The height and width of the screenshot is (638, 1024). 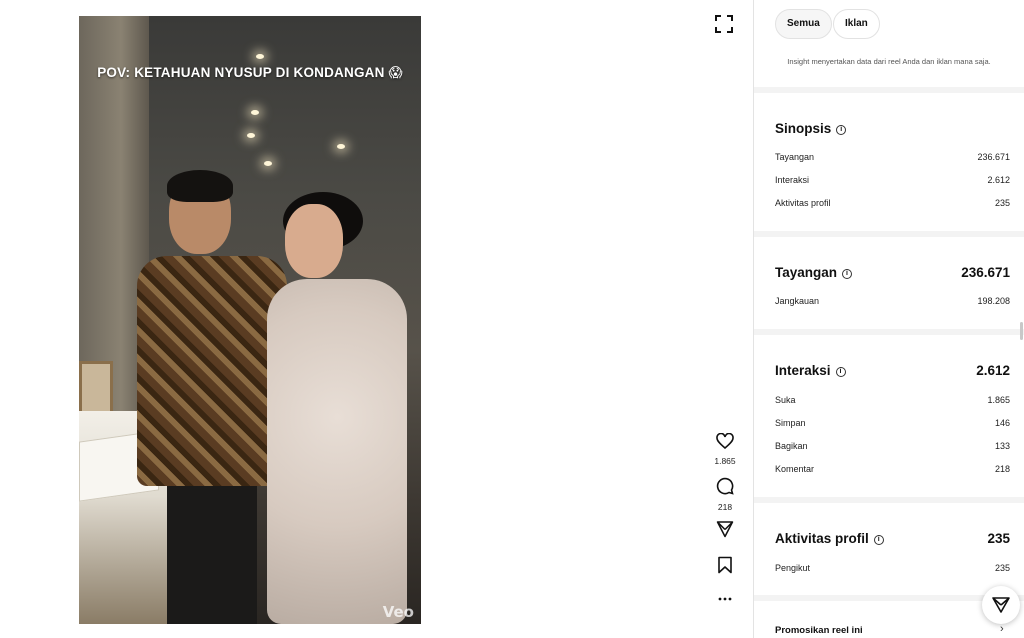 What do you see at coordinates (790, 423) in the screenshot?
I see `row-label: Simpan` at bounding box center [790, 423].